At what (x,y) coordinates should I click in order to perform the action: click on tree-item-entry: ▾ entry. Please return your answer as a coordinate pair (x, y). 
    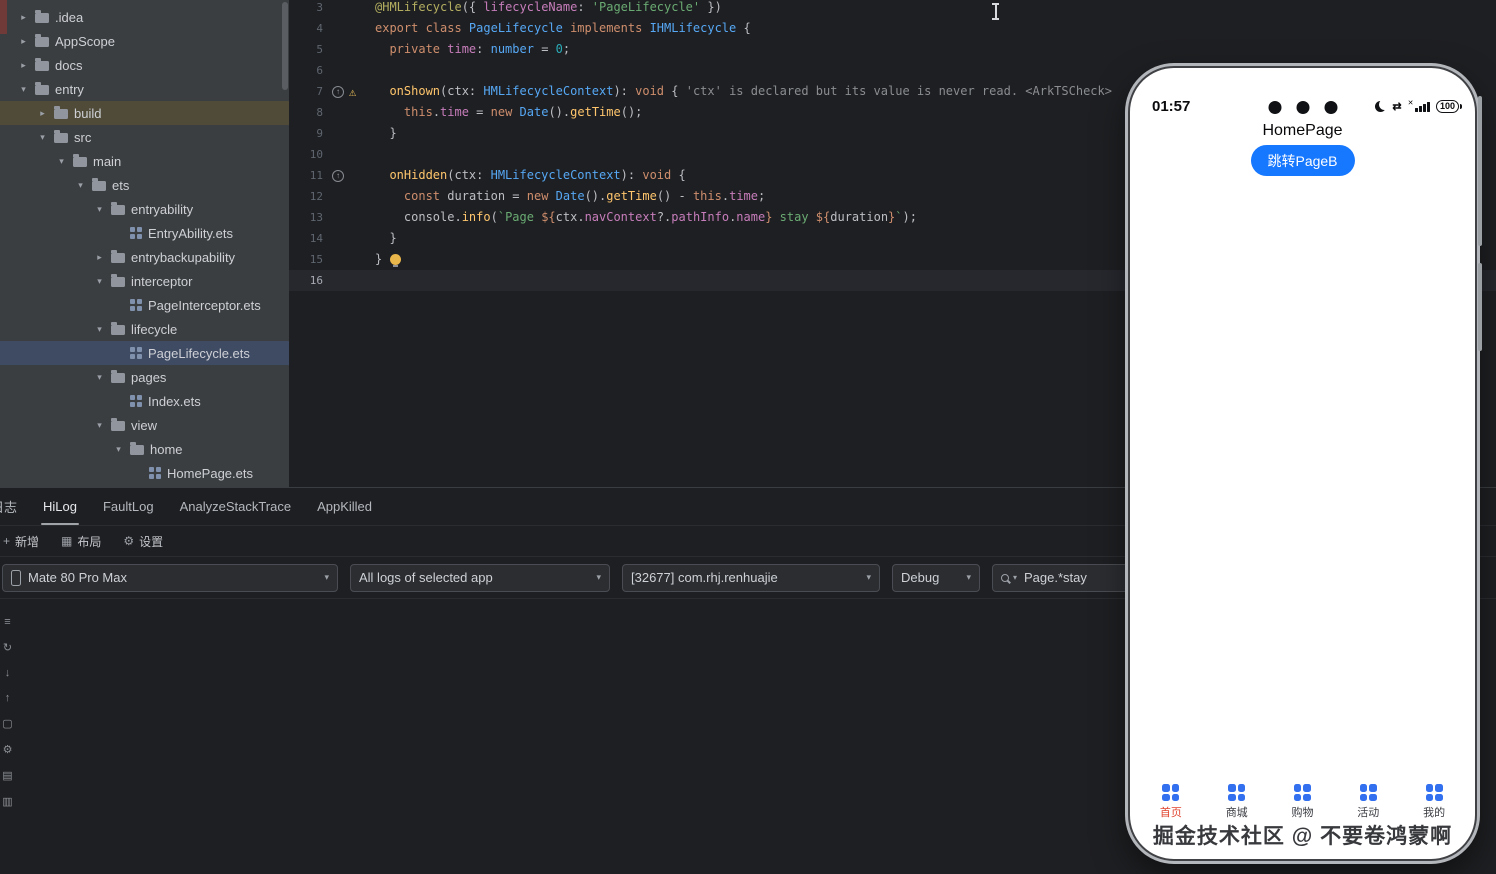
    Looking at the image, I should click on (144, 89).